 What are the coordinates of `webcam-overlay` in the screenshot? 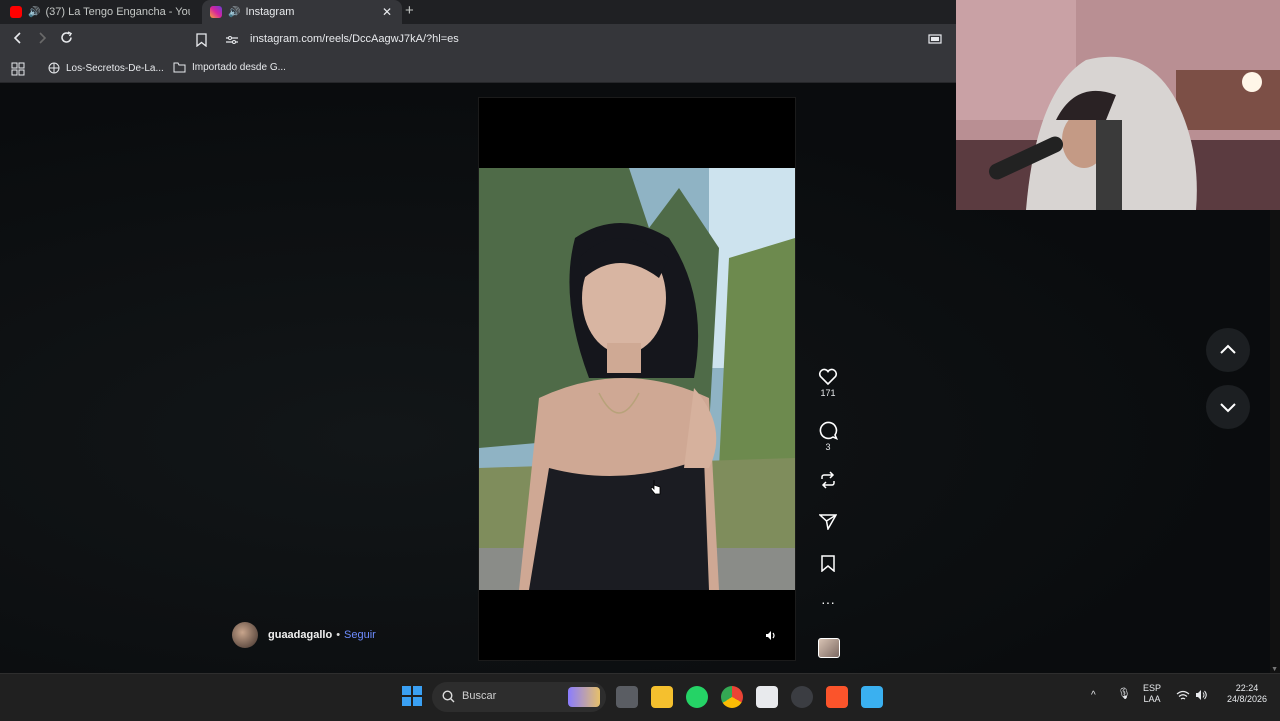 It's located at (1118, 105).